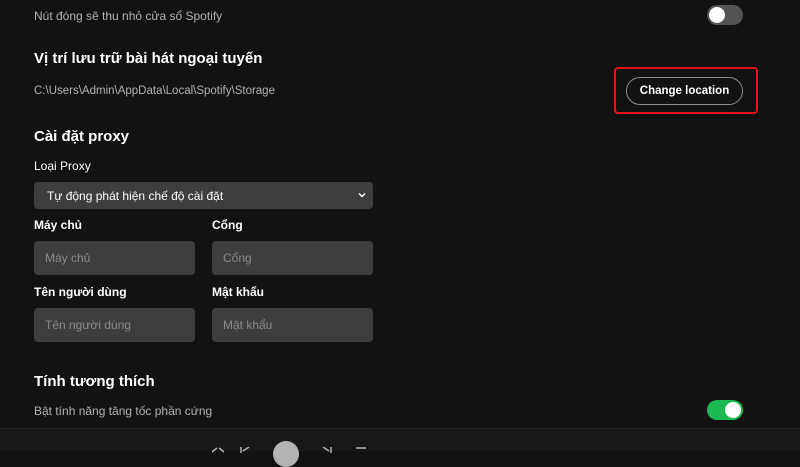 This screenshot has height=467, width=800. Describe the element at coordinates (292, 258) in the screenshot. I see `port-input: Cổng` at that location.